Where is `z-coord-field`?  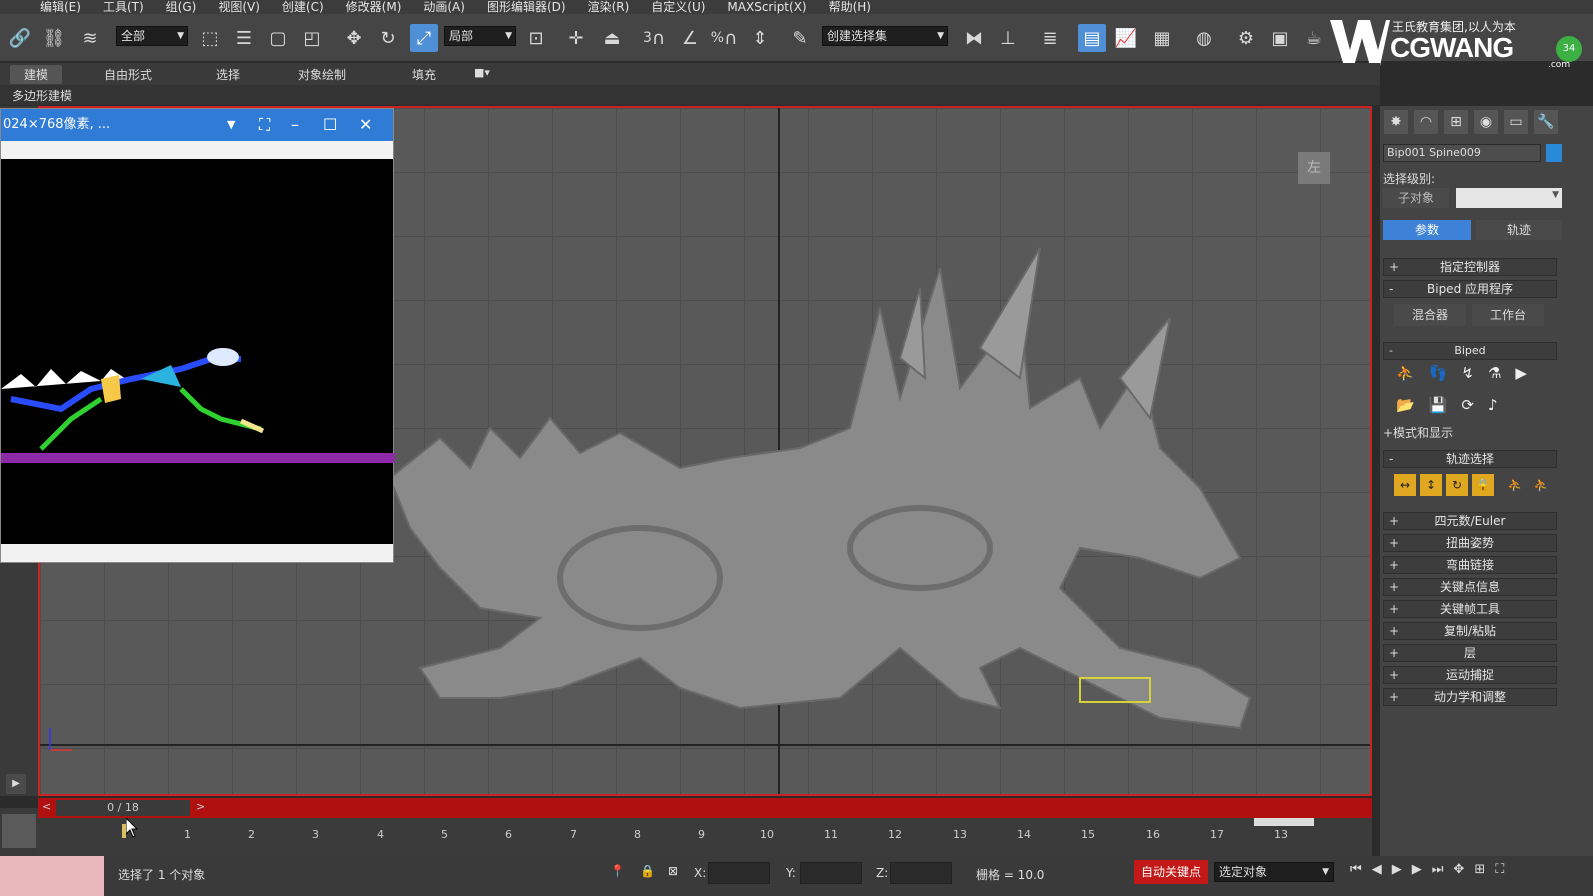 z-coord-field is located at coordinates (921, 873).